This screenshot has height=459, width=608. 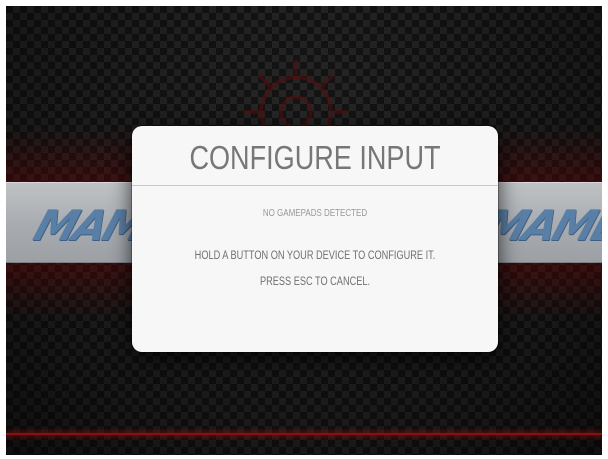 What do you see at coordinates (315, 157) in the screenshot?
I see `dialog-title: CONFIGURE INPUT` at bounding box center [315, 157].